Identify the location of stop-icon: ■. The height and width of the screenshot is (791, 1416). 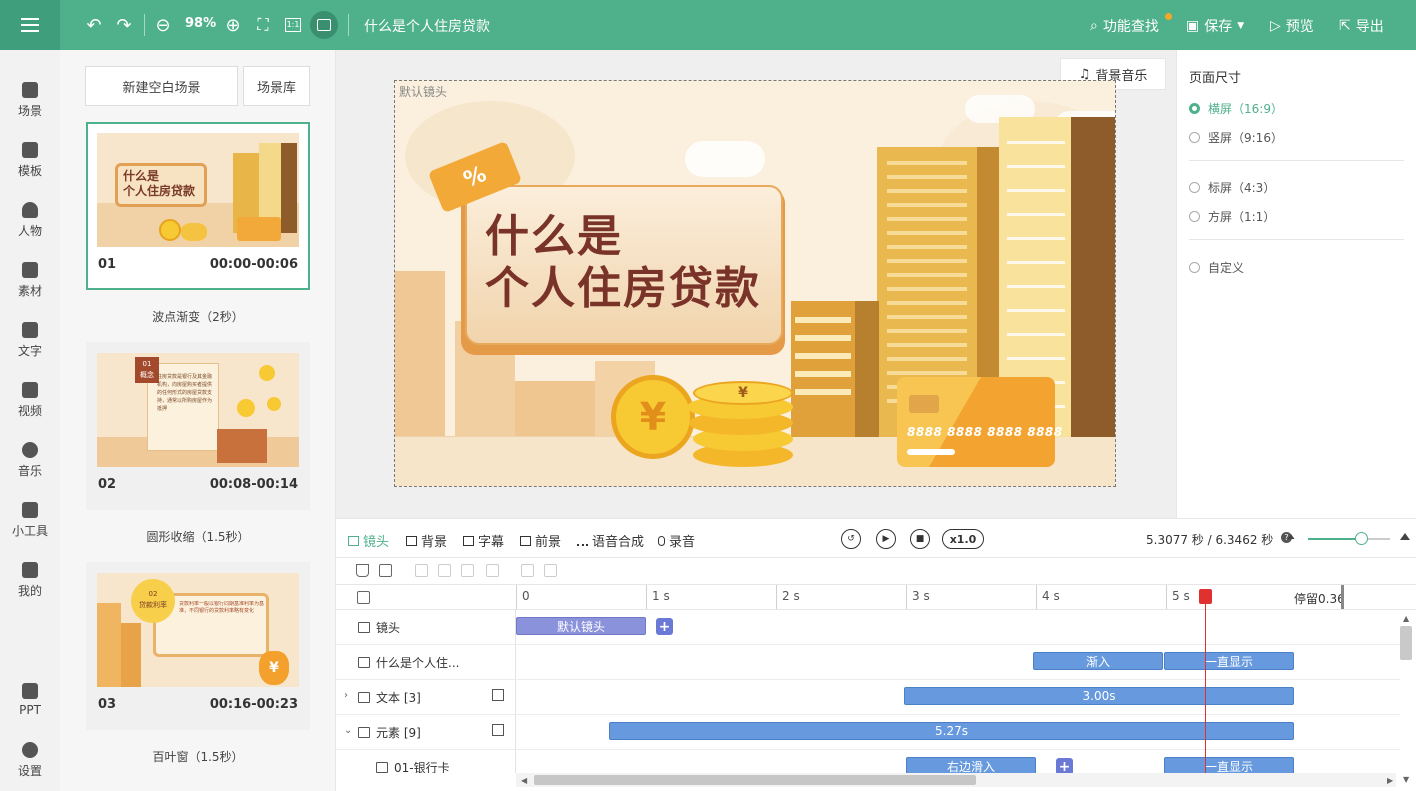
(920, 539).